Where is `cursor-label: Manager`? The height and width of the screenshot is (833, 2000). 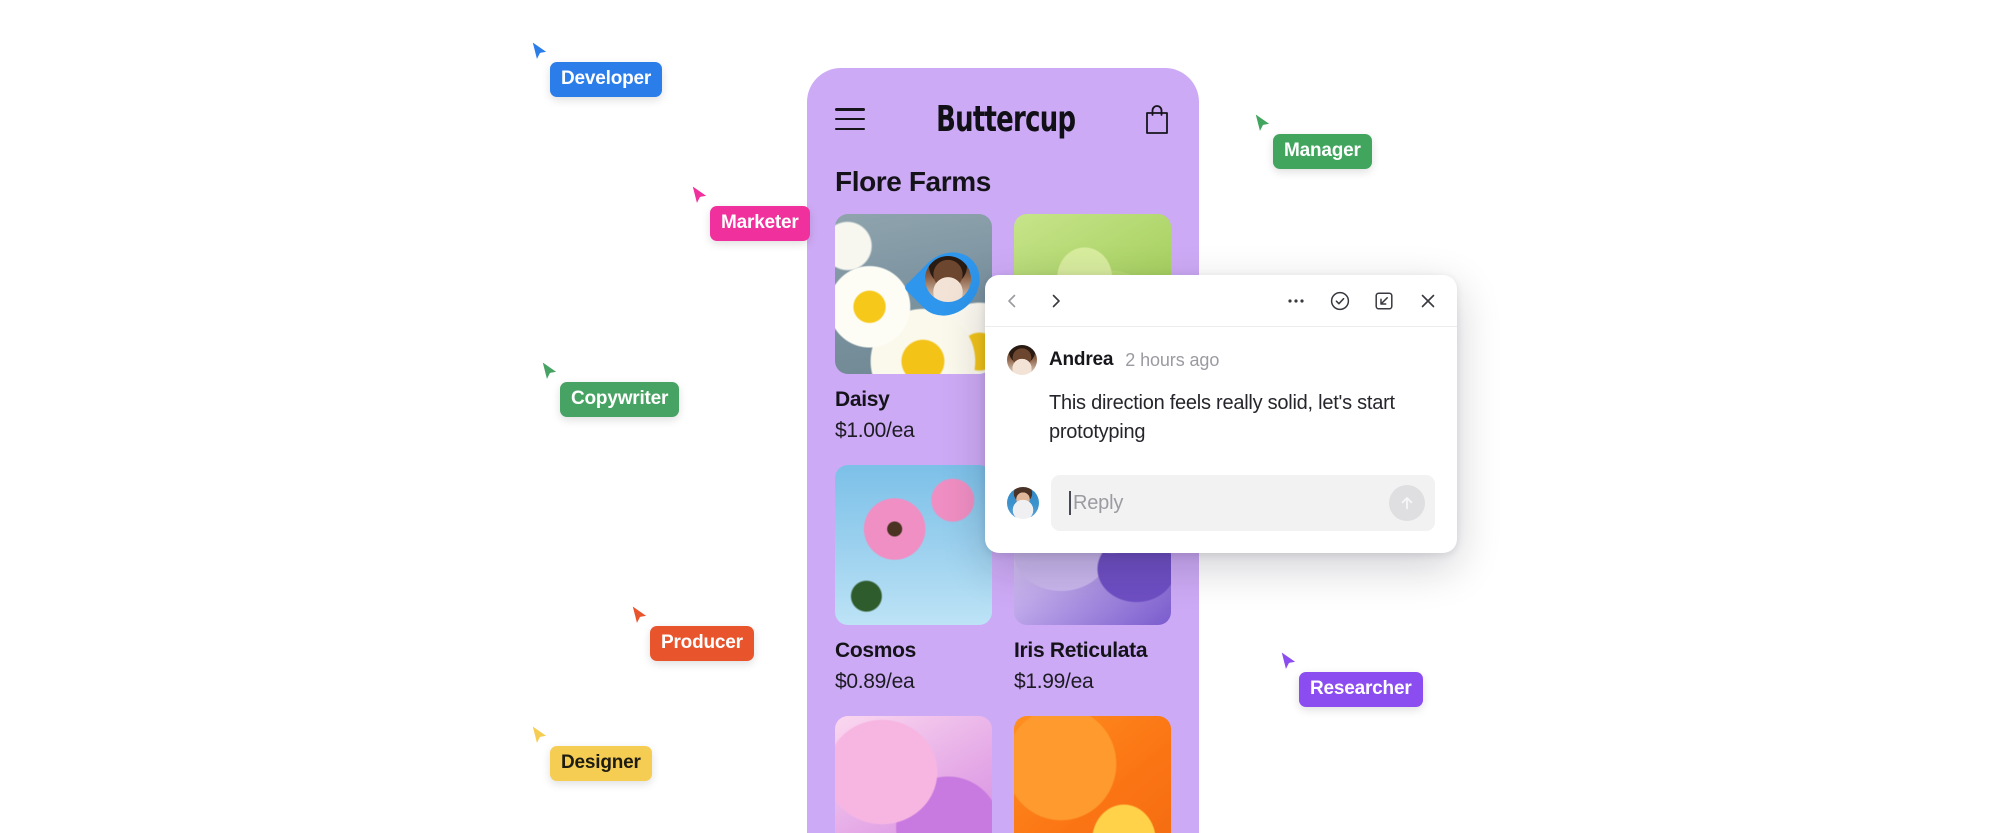
cursor-label: Manager is located at coordinates (1322, 151).